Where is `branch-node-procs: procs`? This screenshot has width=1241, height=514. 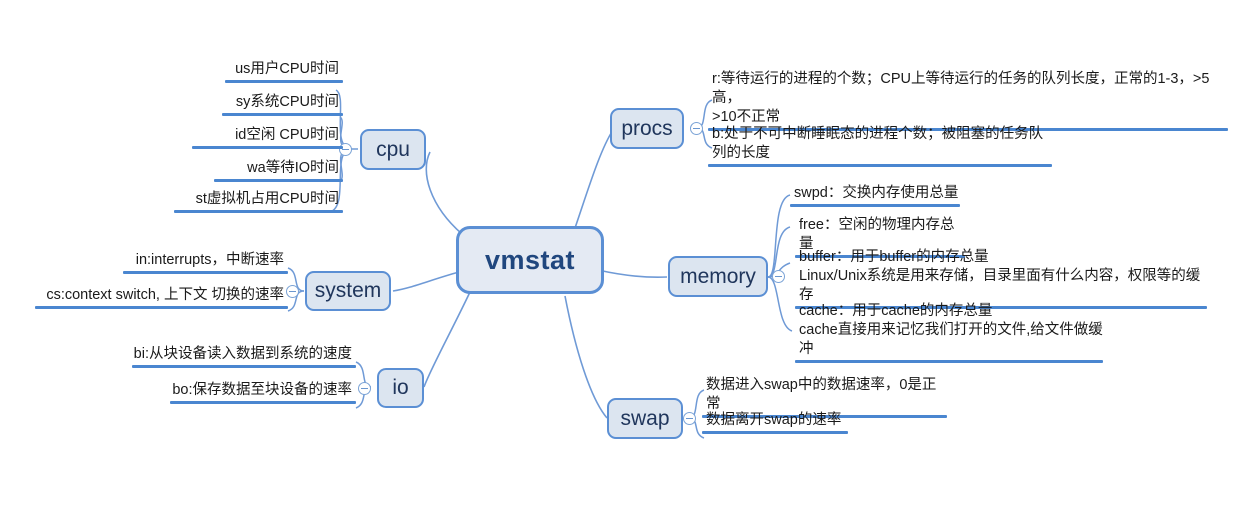 branch-node-procs: procs is located at coordinates (647, 128).